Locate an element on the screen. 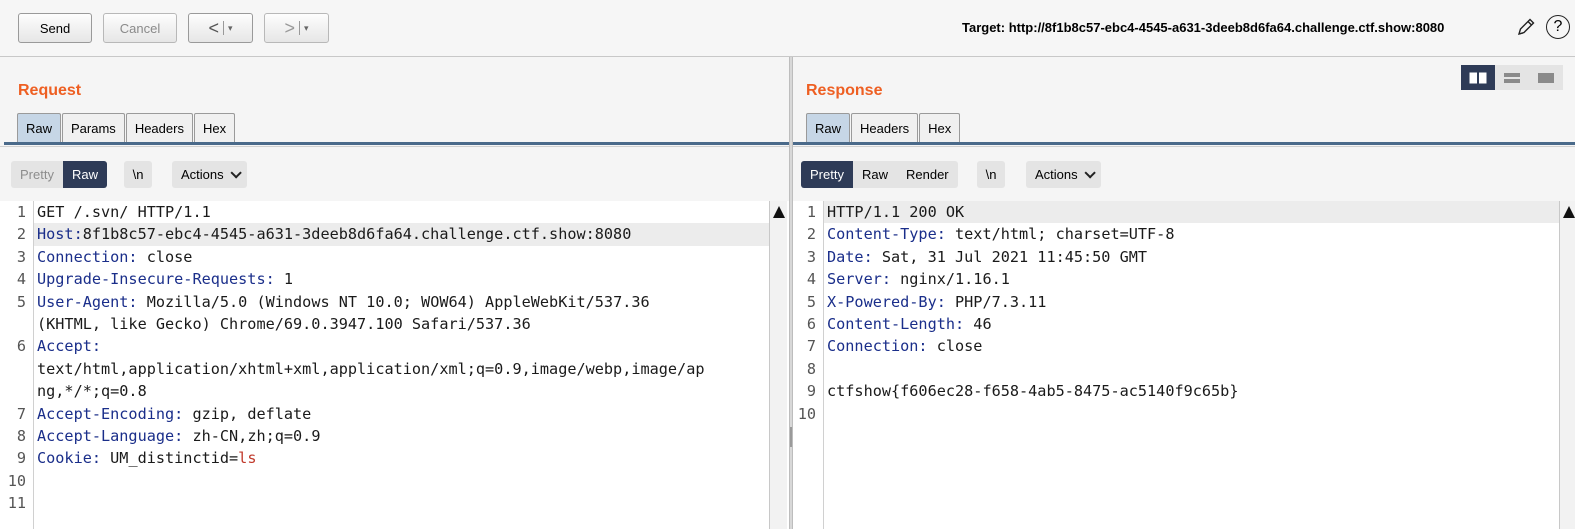 The width and height of the screenshot is (1575, 529). header-value: 46 is located at coordinates (978, 324).